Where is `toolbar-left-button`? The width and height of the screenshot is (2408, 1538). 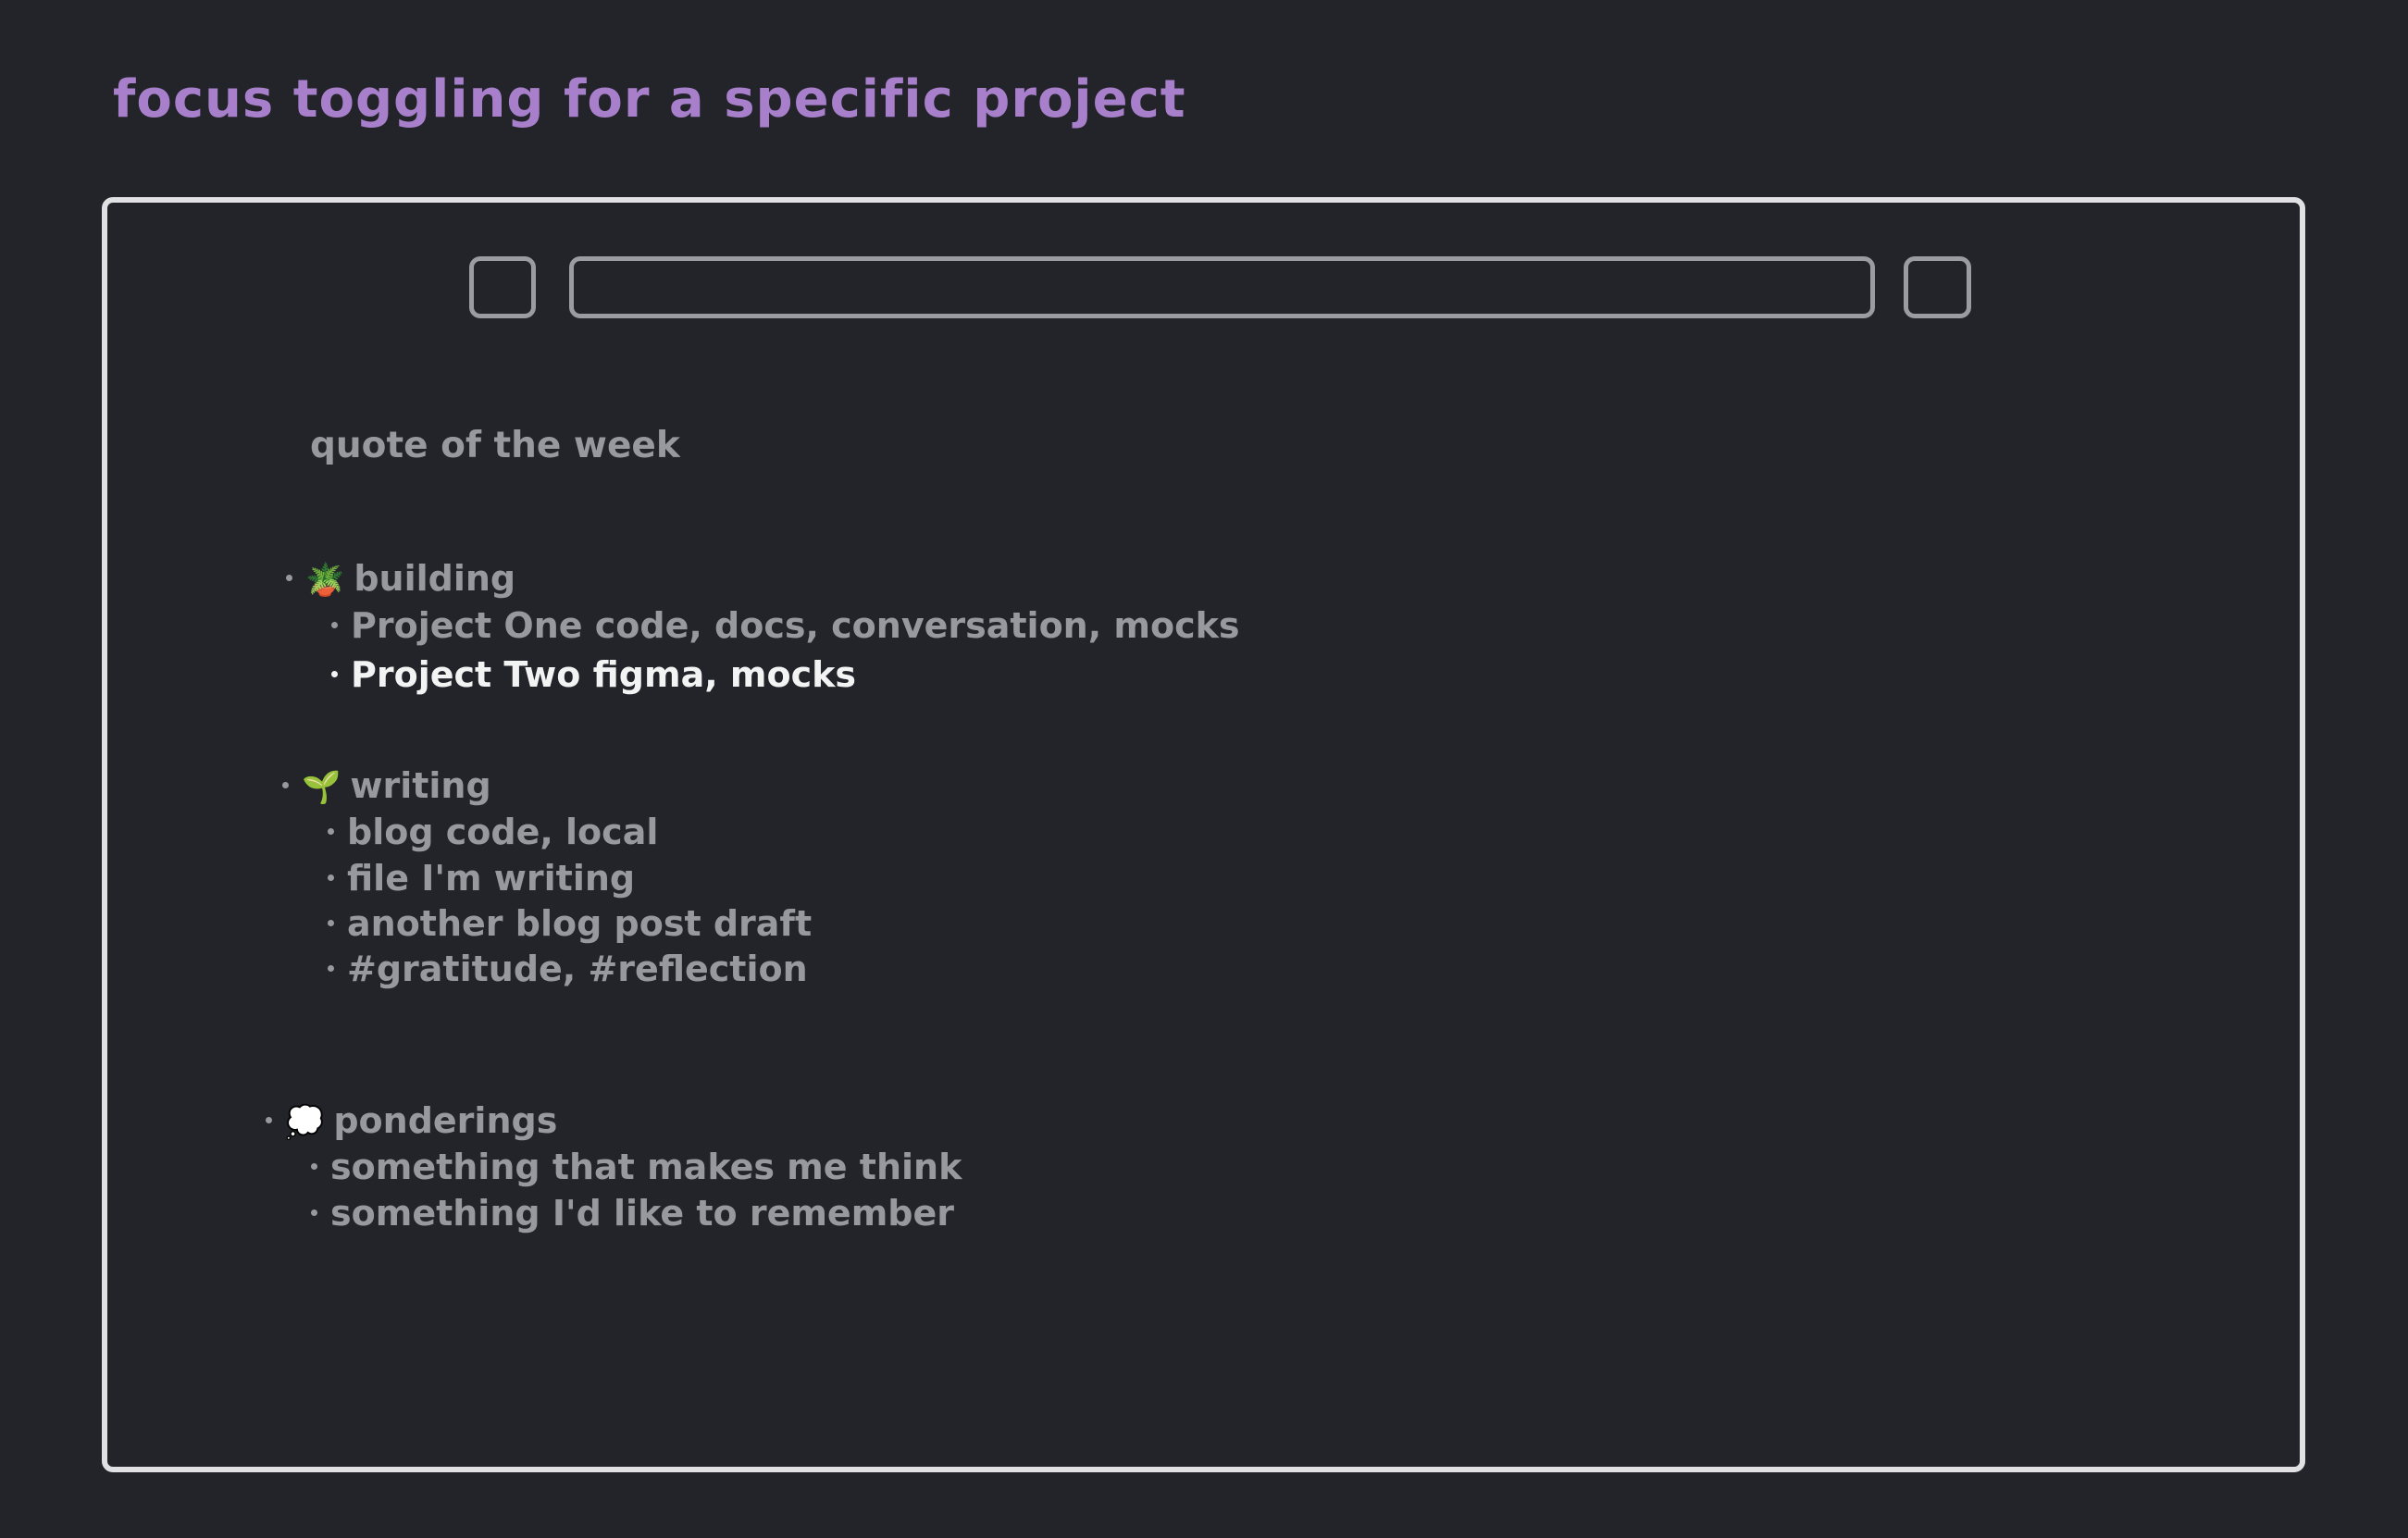
toolbar-left-button is located at coordinates (502, 287).